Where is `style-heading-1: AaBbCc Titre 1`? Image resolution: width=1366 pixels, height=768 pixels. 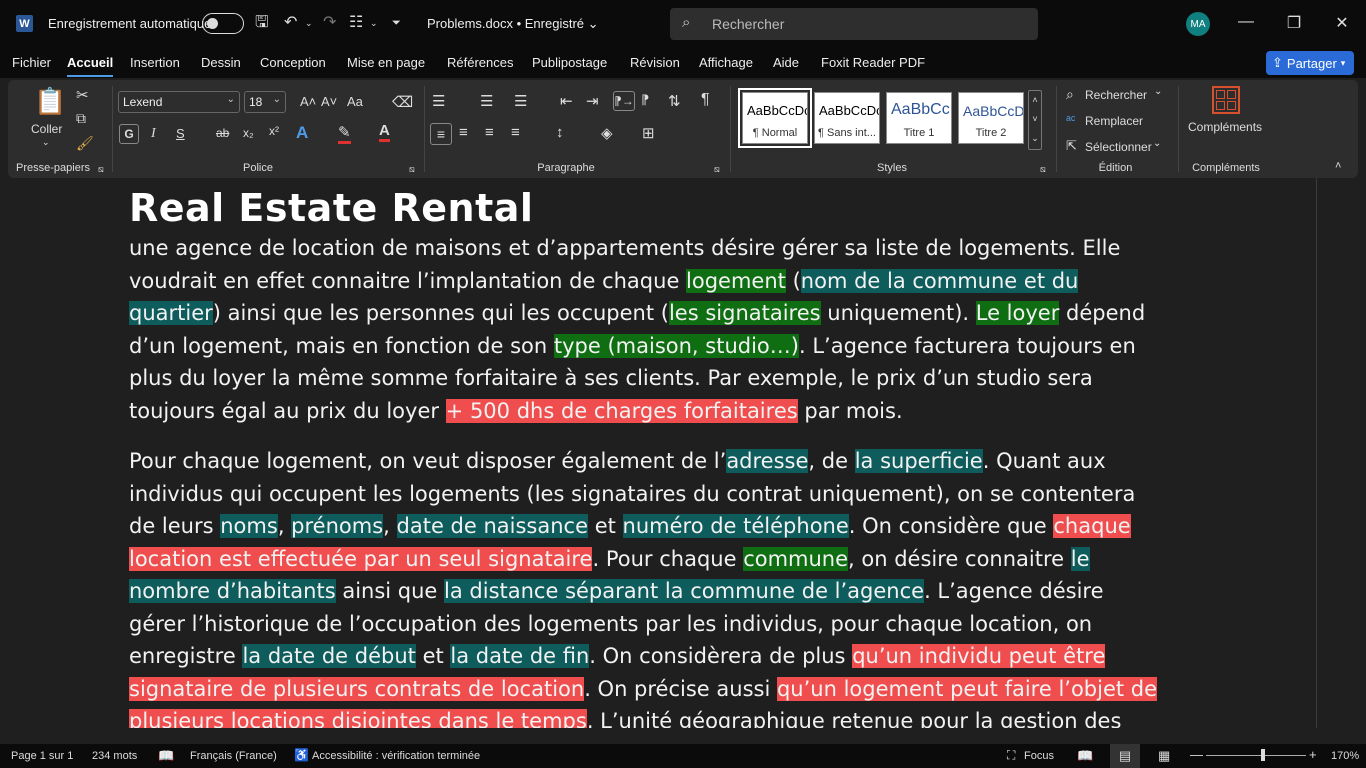
style-heading-1: AaBbCc Titre 1 is located at coordinates (919, 118).